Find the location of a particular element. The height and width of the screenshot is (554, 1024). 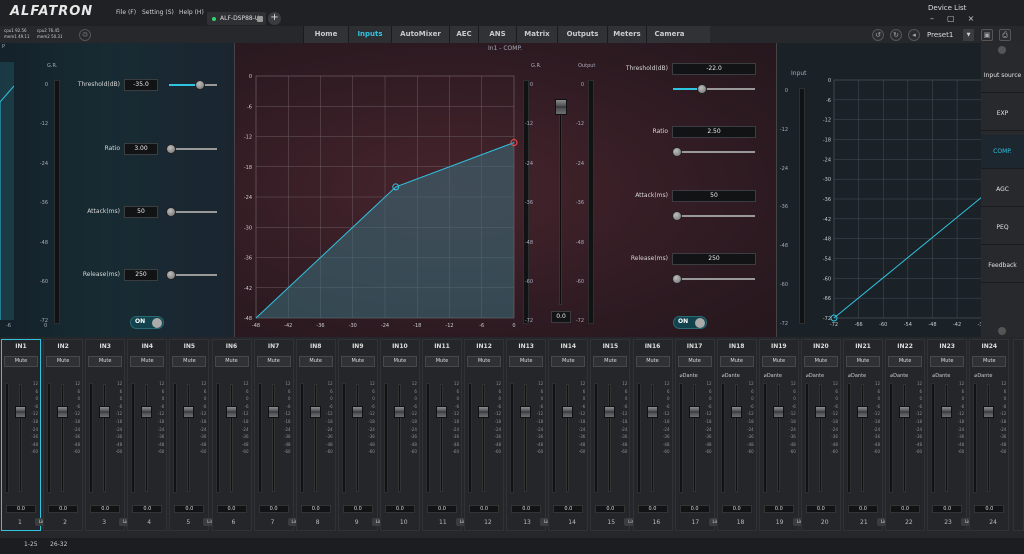

left-param-value: -35.0 is located at coordinates (141, 85).